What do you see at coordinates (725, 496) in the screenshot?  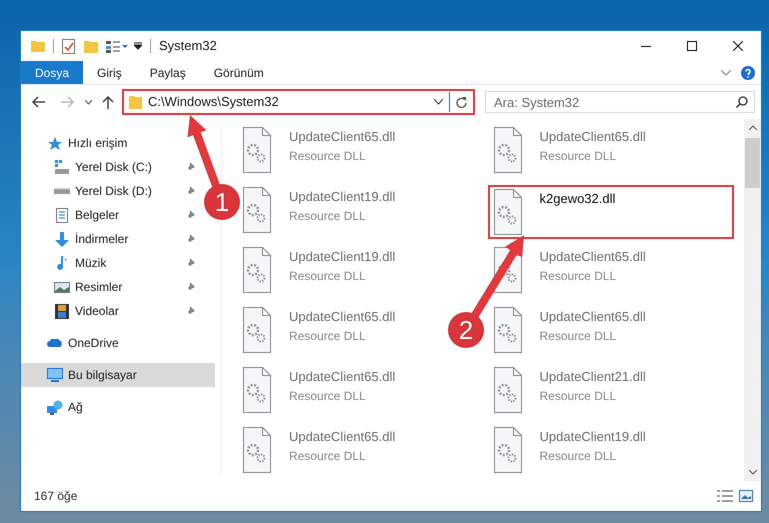 I see `details-view-icon` at bounding box center [725, 496].